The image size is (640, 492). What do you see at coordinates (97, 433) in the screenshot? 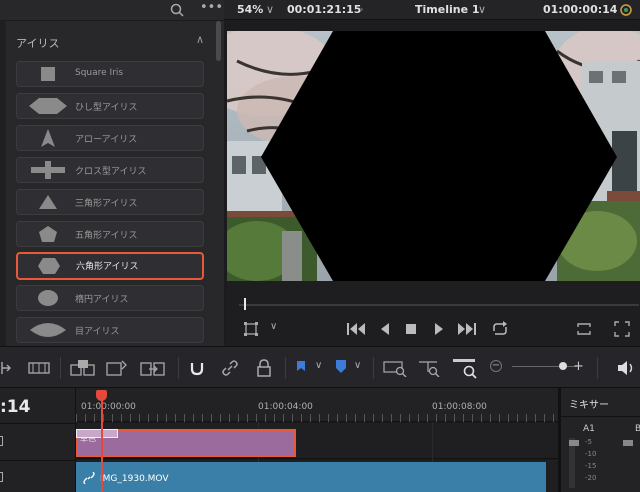
I see `transition-block` at bounding box center [97, 433].